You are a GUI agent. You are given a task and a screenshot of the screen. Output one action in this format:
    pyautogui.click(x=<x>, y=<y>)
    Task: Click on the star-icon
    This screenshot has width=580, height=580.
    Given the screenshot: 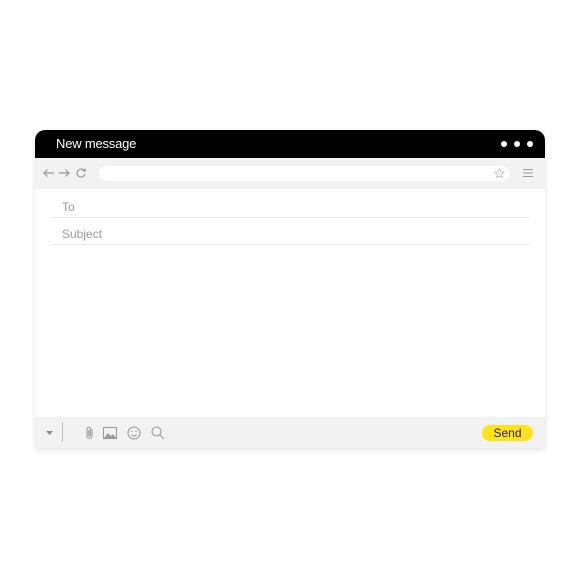 What is the action you would take?
    pyautogui.click(x=499, y=173)
    